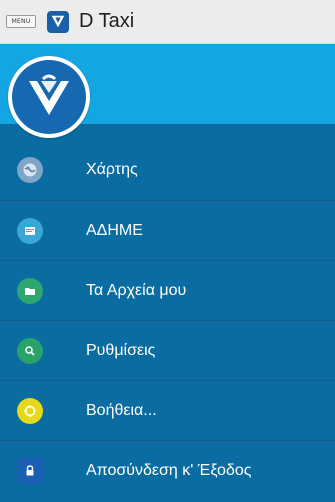  I want to click on lock-icon, so click(30, 470).